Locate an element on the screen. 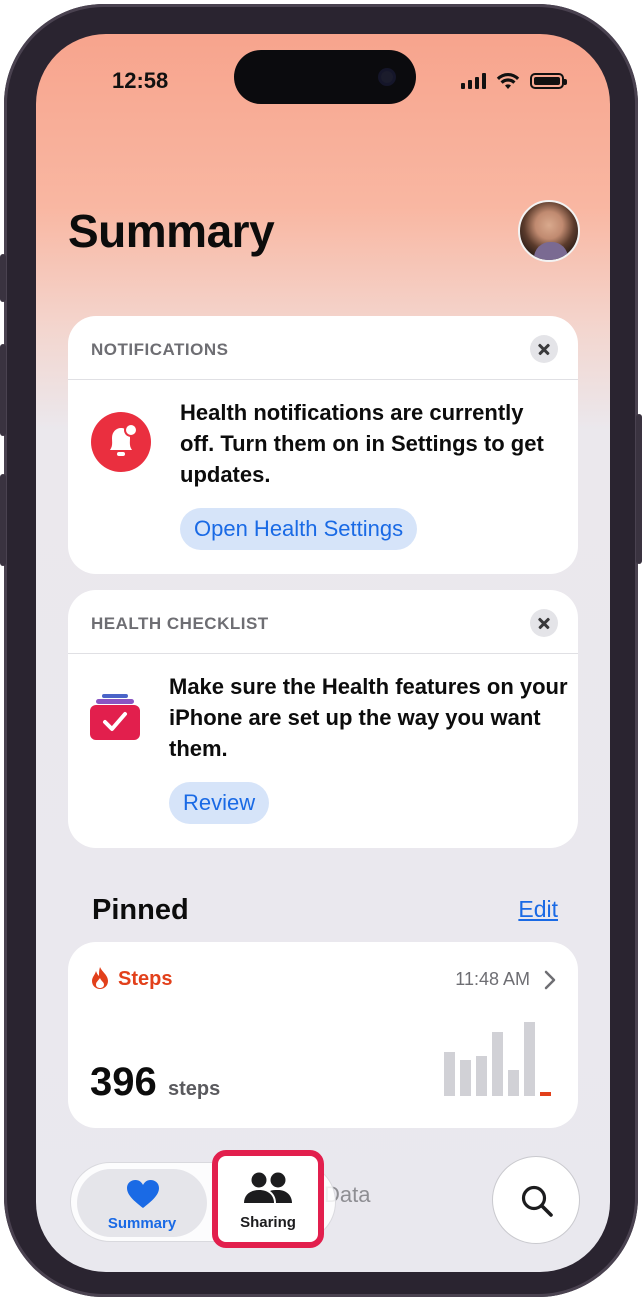  card-header: HEALTH CHECKLIST is located at coordinates (323, 622).